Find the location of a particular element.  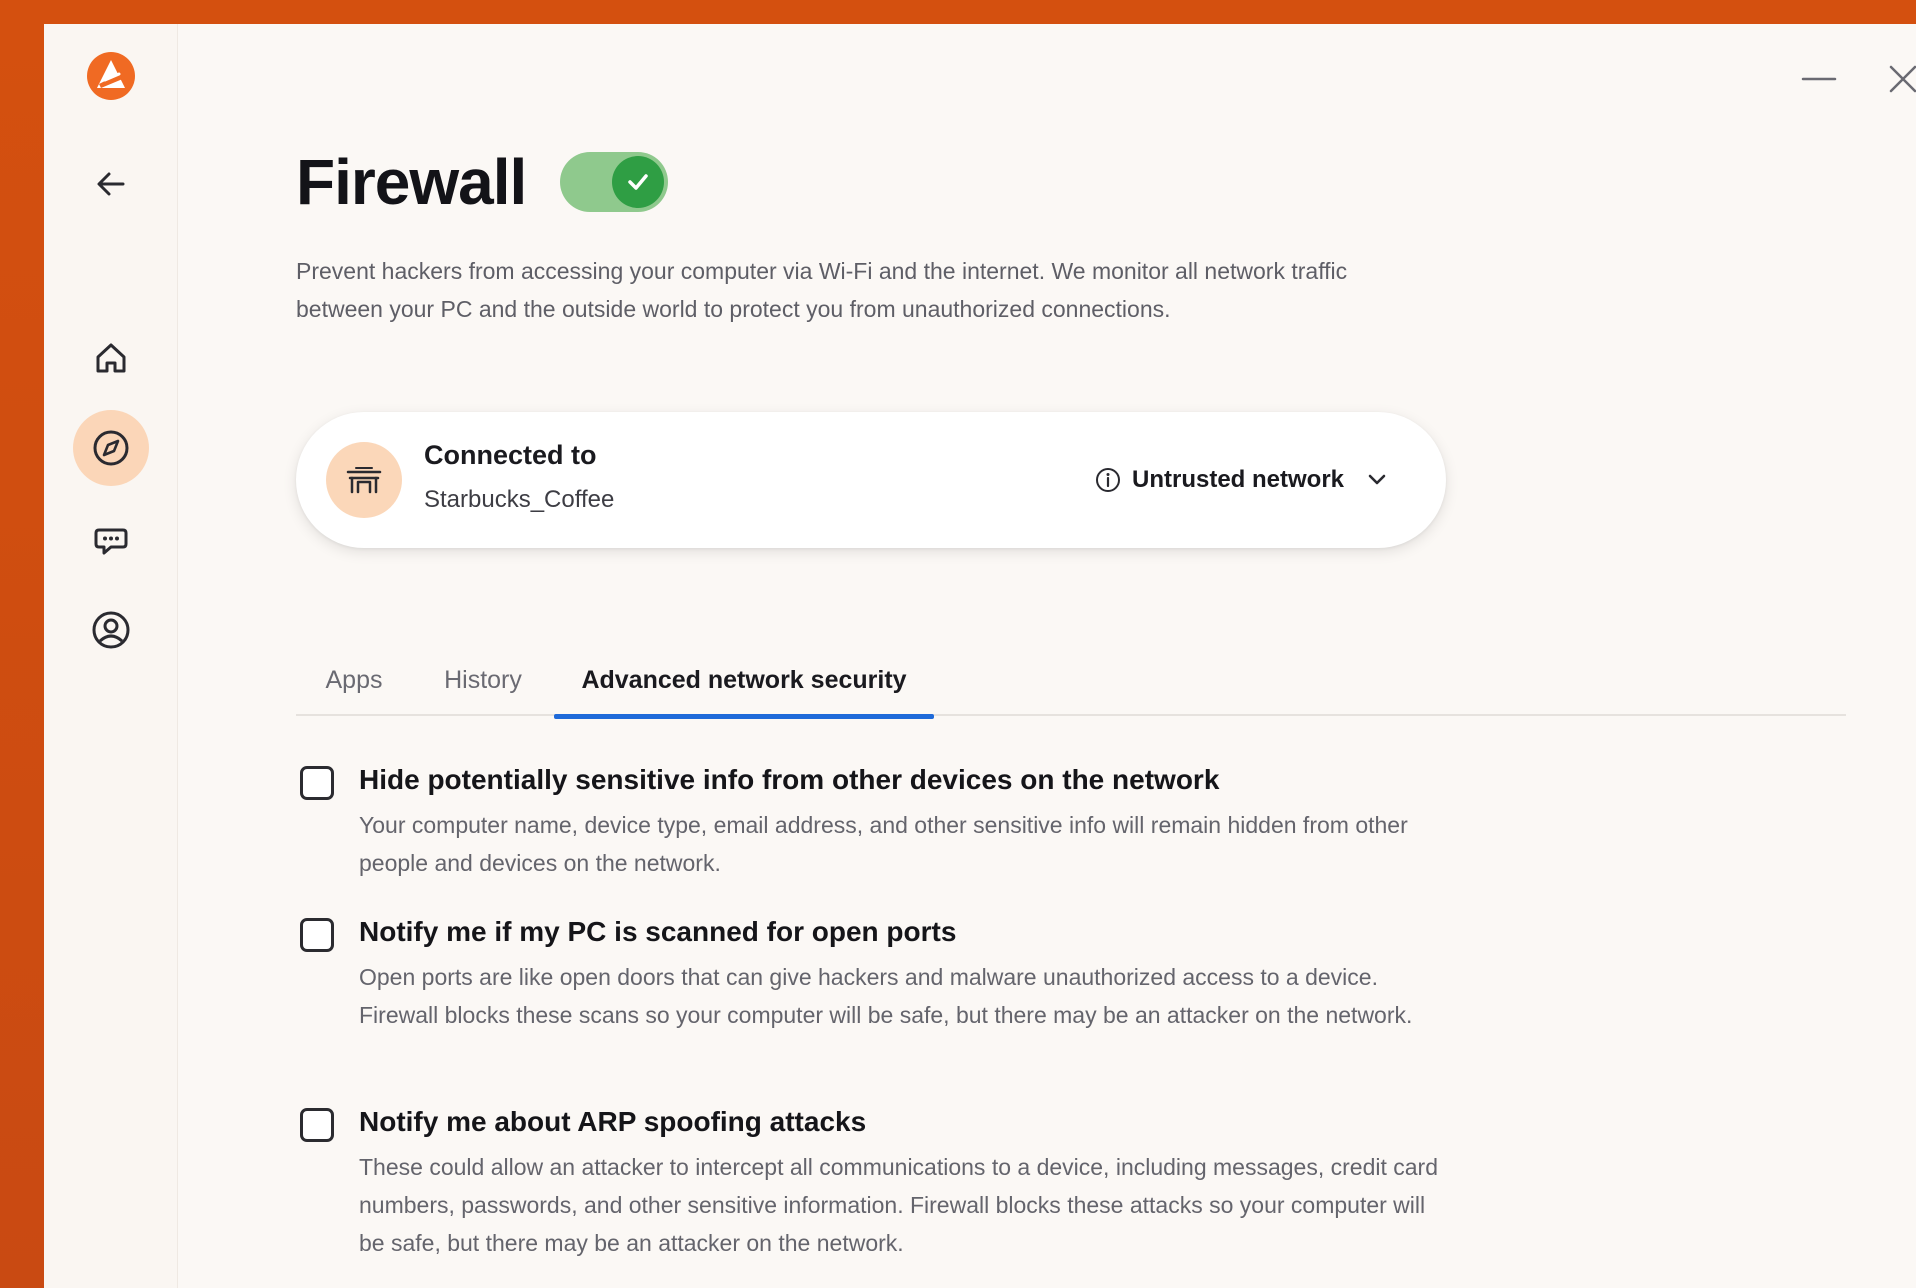

tab-label: Advanced network security is located at coordinates (744, 680).